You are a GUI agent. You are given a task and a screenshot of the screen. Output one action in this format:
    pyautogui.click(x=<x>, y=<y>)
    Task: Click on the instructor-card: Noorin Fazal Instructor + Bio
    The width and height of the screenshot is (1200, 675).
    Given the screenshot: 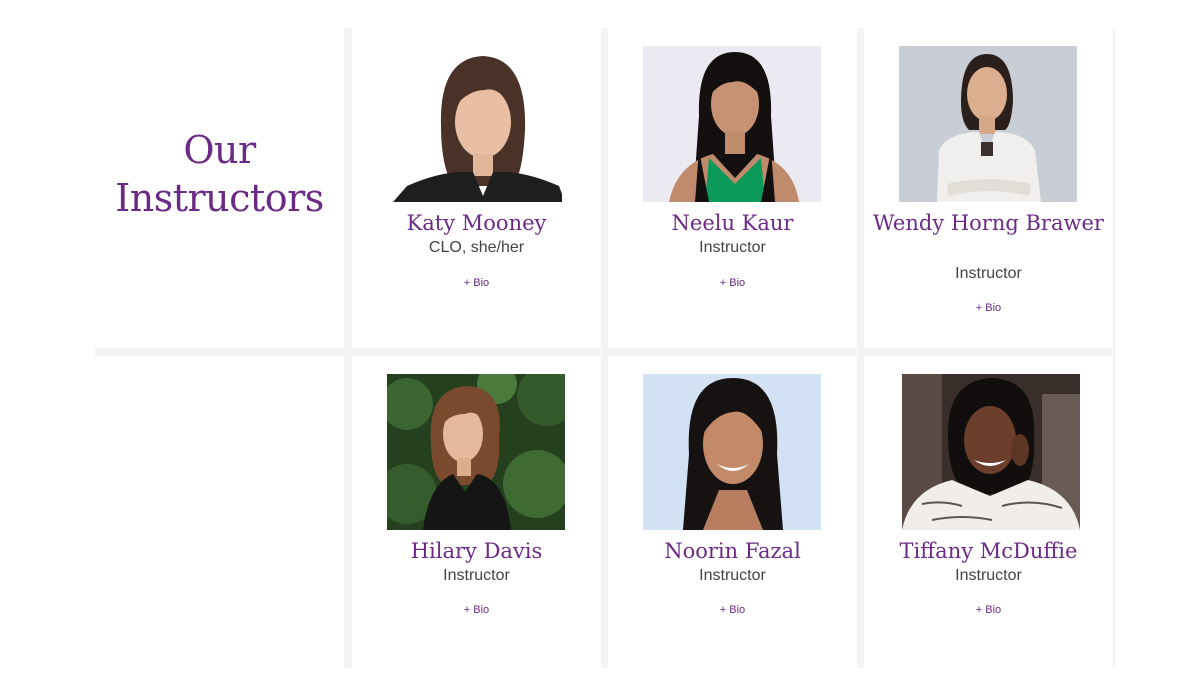 What is the action you would take?
    pyautogui.click(x=732, y=512)
    